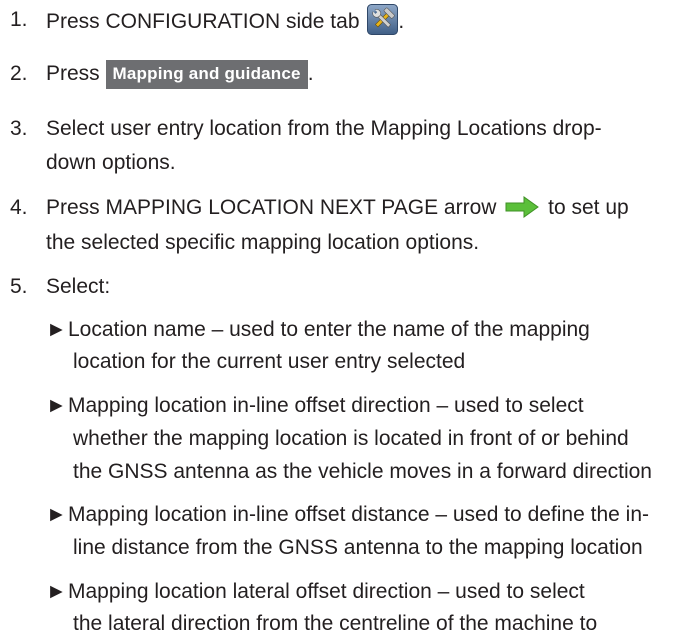  I want to click on step-text: Press MAPPING LOCATION NEXT PAGE arrow, so click(271, 207).